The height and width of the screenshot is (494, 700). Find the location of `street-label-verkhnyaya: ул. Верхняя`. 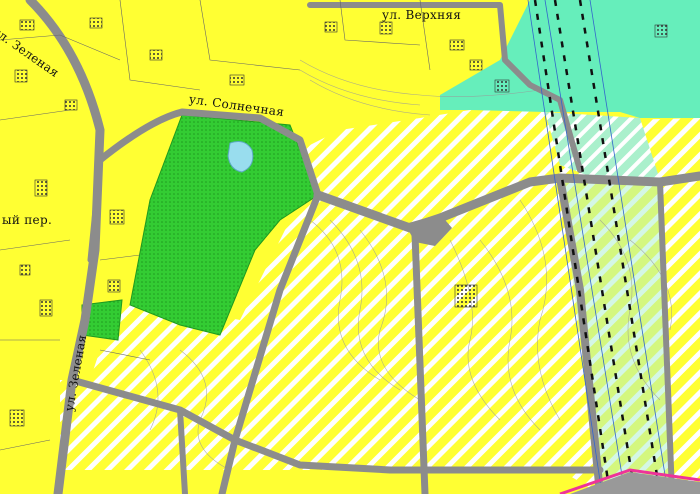

street-label-verkhnyaya: ул. Верхняя is located at coordinates (422, 15).